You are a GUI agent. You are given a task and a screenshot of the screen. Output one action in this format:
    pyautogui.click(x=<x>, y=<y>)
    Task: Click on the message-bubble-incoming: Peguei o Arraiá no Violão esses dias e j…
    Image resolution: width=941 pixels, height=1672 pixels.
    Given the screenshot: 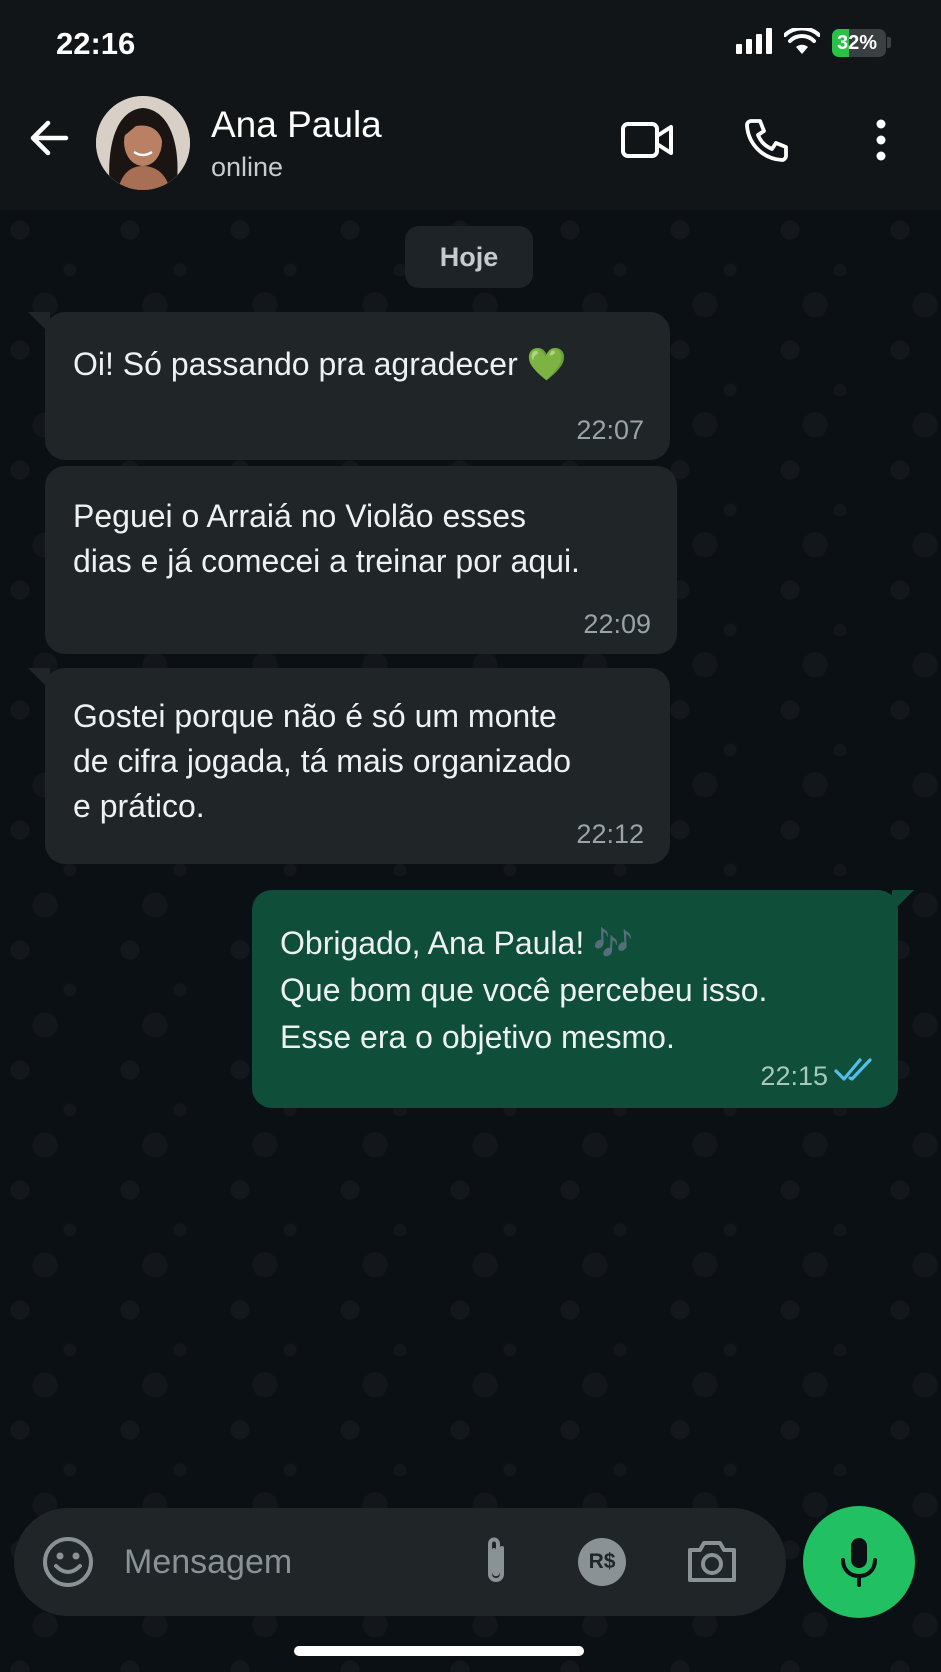 What is the action you would take?
    pyautogui.click(x=361, y=560)
    